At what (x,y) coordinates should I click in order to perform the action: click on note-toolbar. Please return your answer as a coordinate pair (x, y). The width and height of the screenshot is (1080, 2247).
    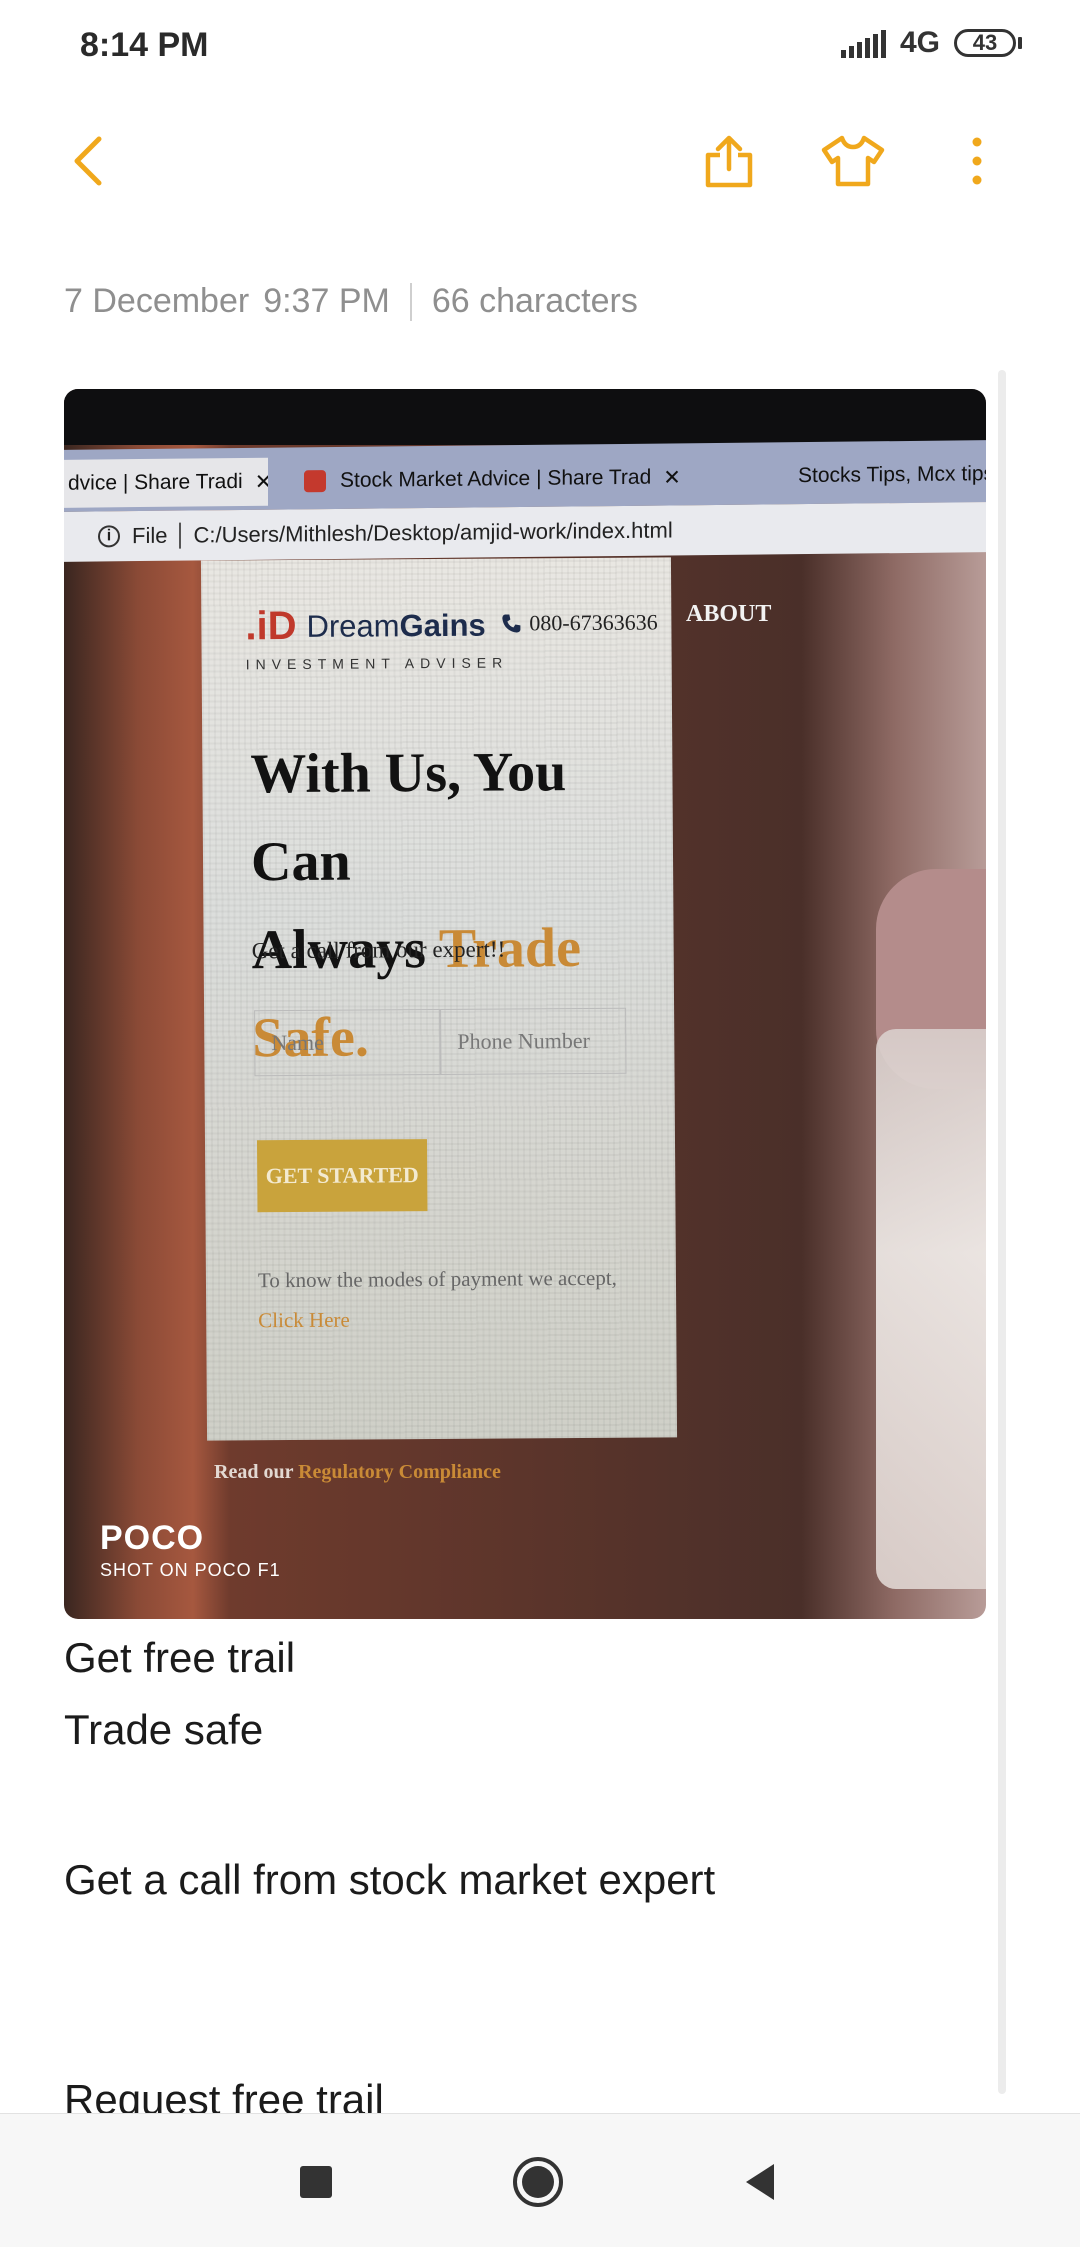
    Looking at the image, I should click on (540, 161).